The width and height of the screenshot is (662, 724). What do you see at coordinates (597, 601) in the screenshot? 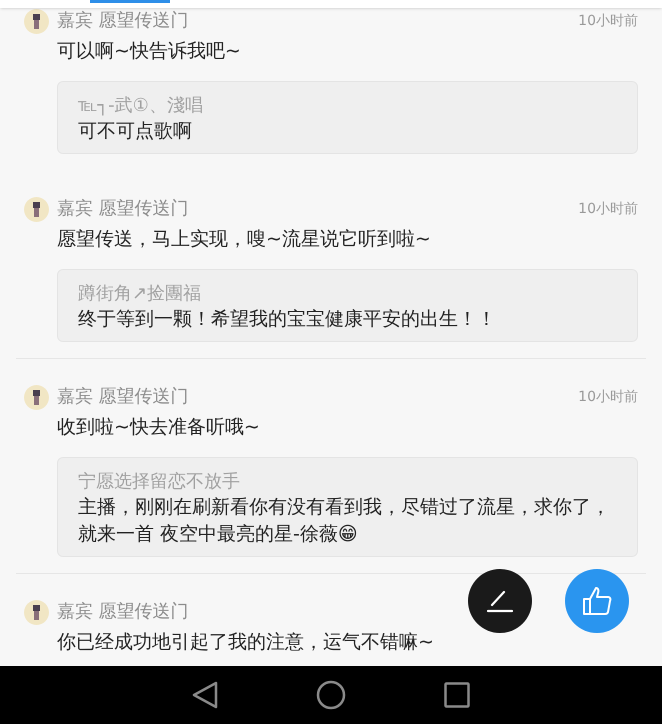
I see `thumbs-up-icon` at bounding box center [597, 601].